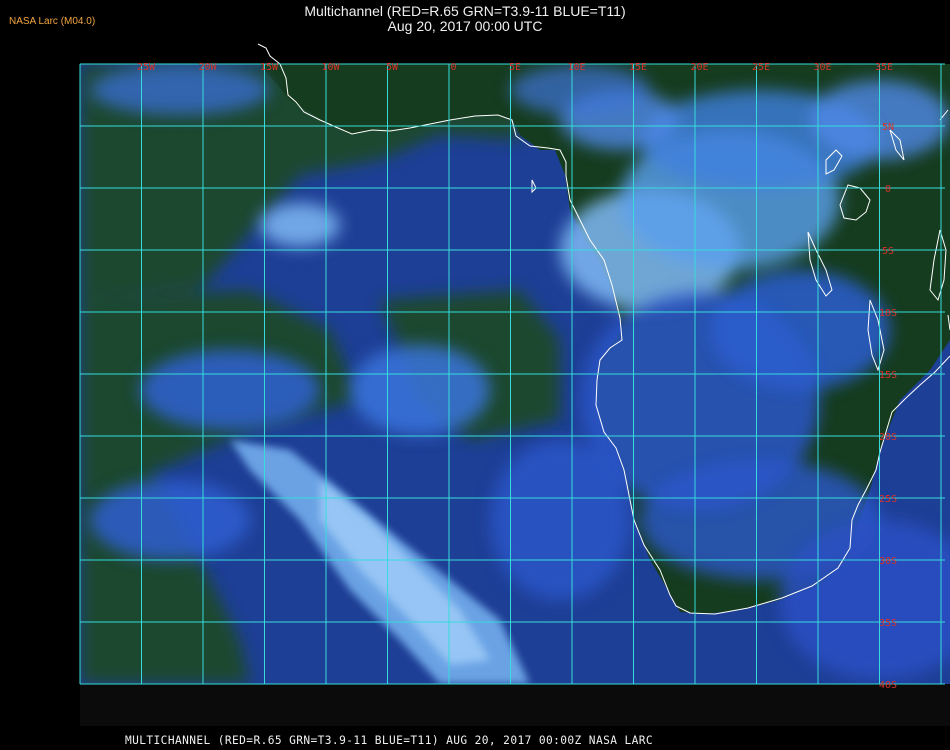  What do you see at coordinates (884, 67) in the screenshot?
I see `longitude-label: 35E` at bounding box center [884, 67].